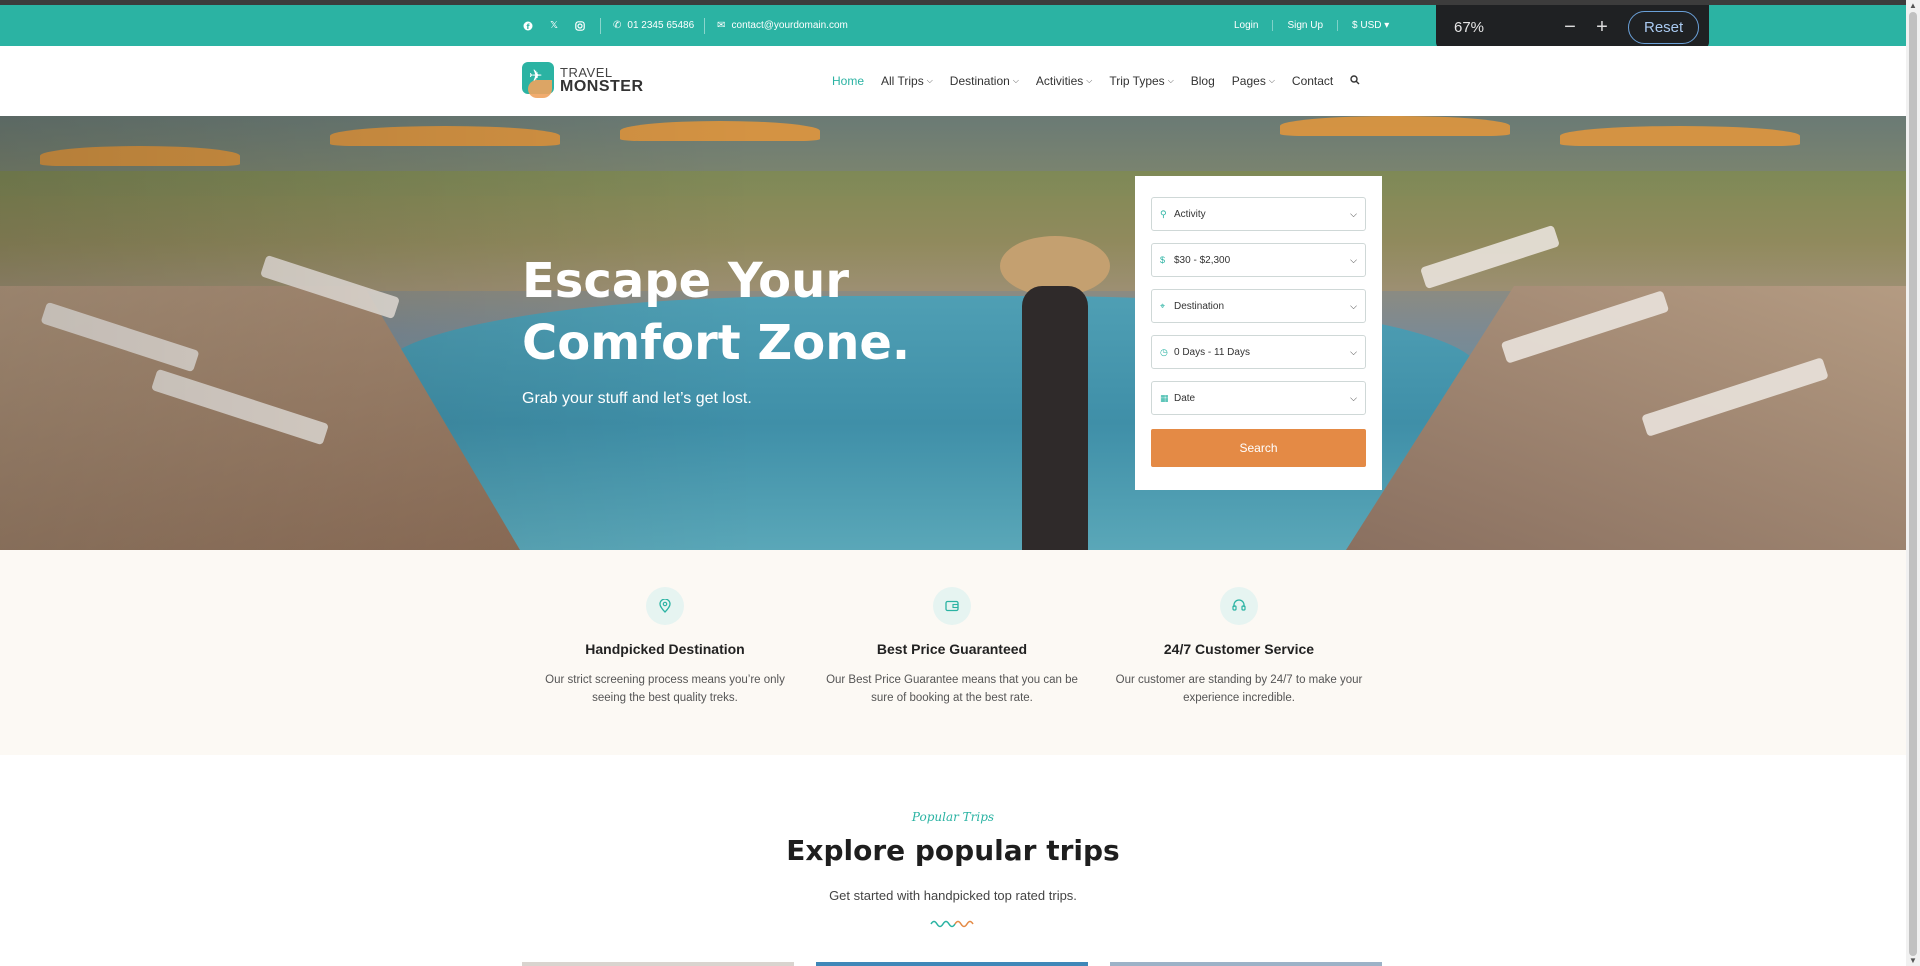 This screenshot has height=966, width=1920. I want to click on nav-trip-types: Trip Types ⌵, so click(1141, 81).